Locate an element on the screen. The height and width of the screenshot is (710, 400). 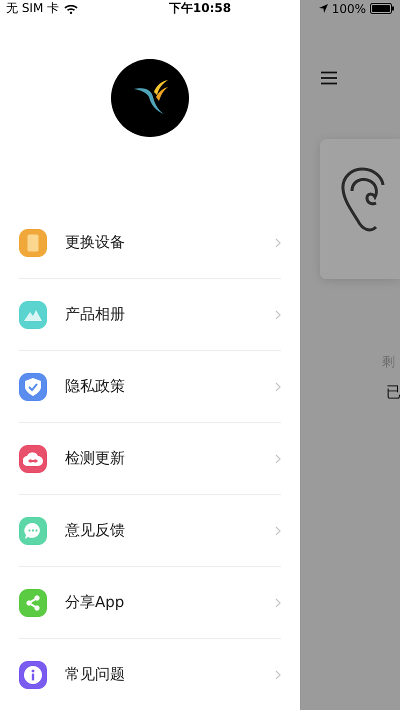
menu-item-label: 常见问题 is located at coordinates (95, 674).